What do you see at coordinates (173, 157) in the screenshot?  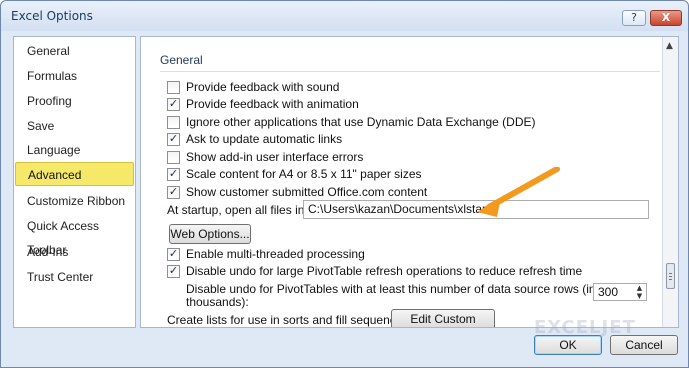 I see `checkbox-addin-errors` at bounding box center [173, 157].